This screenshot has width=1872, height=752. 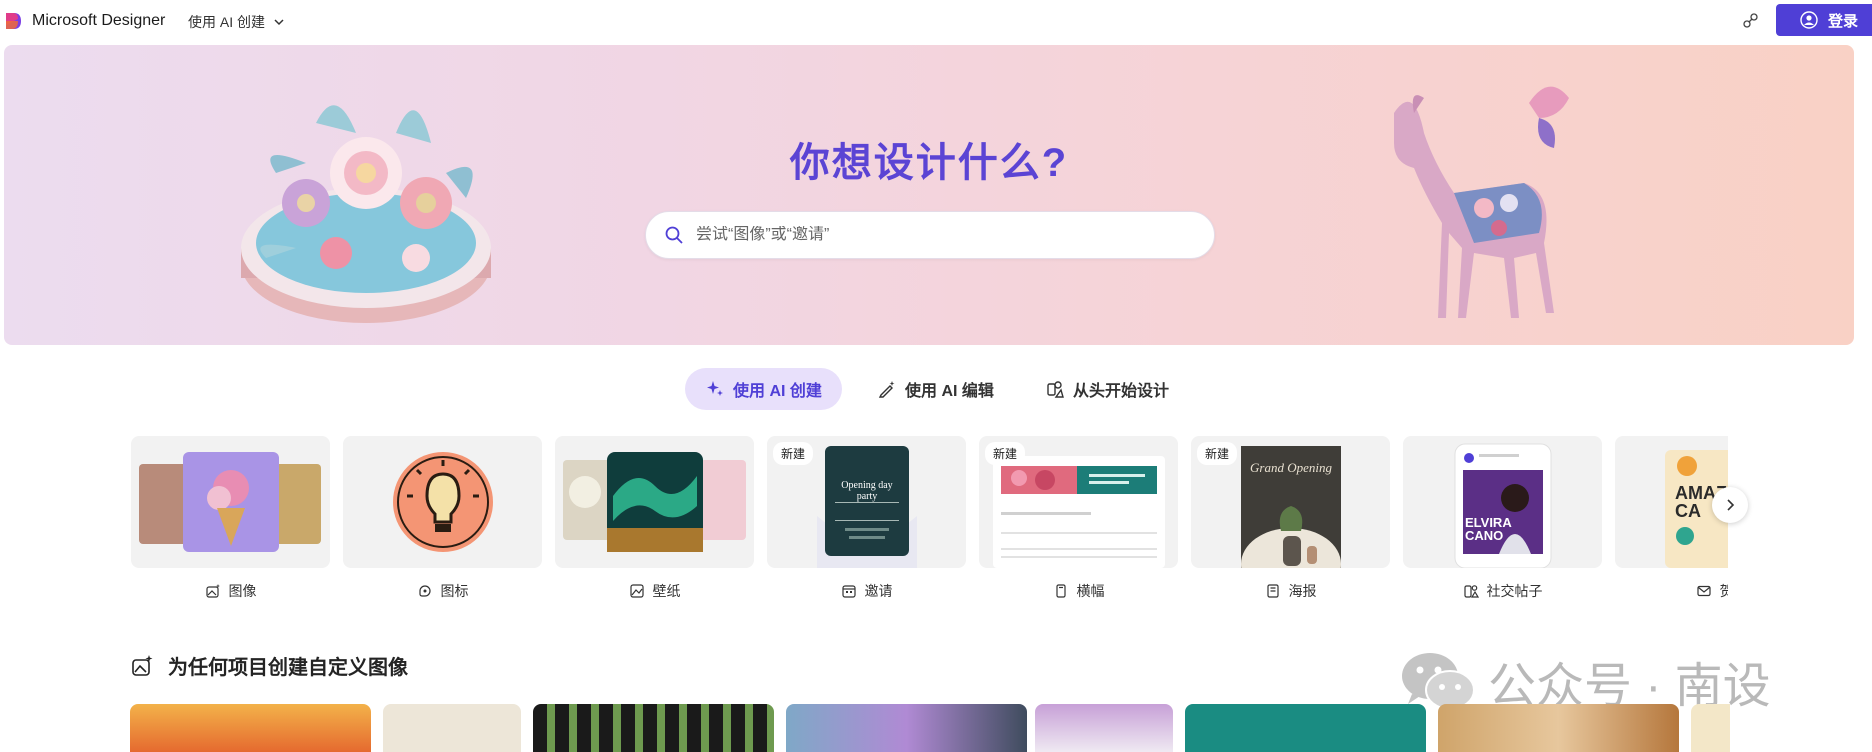 What do you see at coordinates (1121, 391) in the screenshot?
I see `tab-label: 从头开始设计` at bounding box center [1121, 391].